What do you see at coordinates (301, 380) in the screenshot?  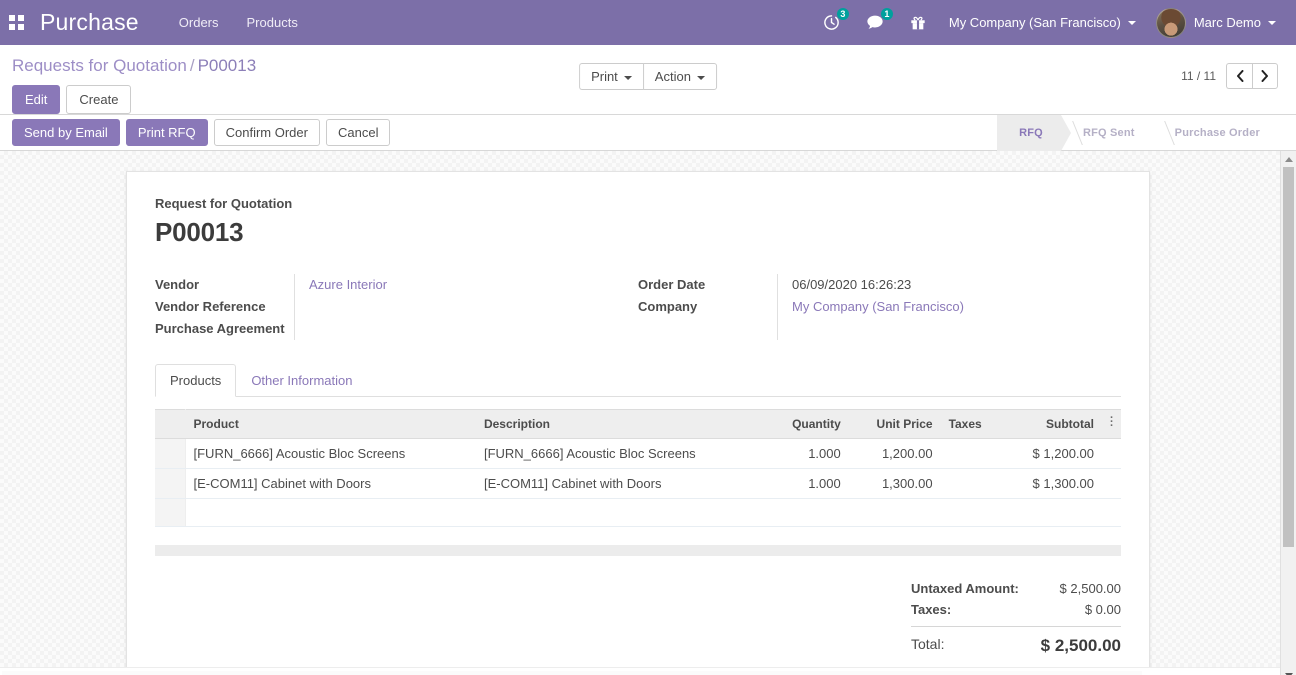 I see `tab-other-information: Other Information` at bounding box center [301, 380].